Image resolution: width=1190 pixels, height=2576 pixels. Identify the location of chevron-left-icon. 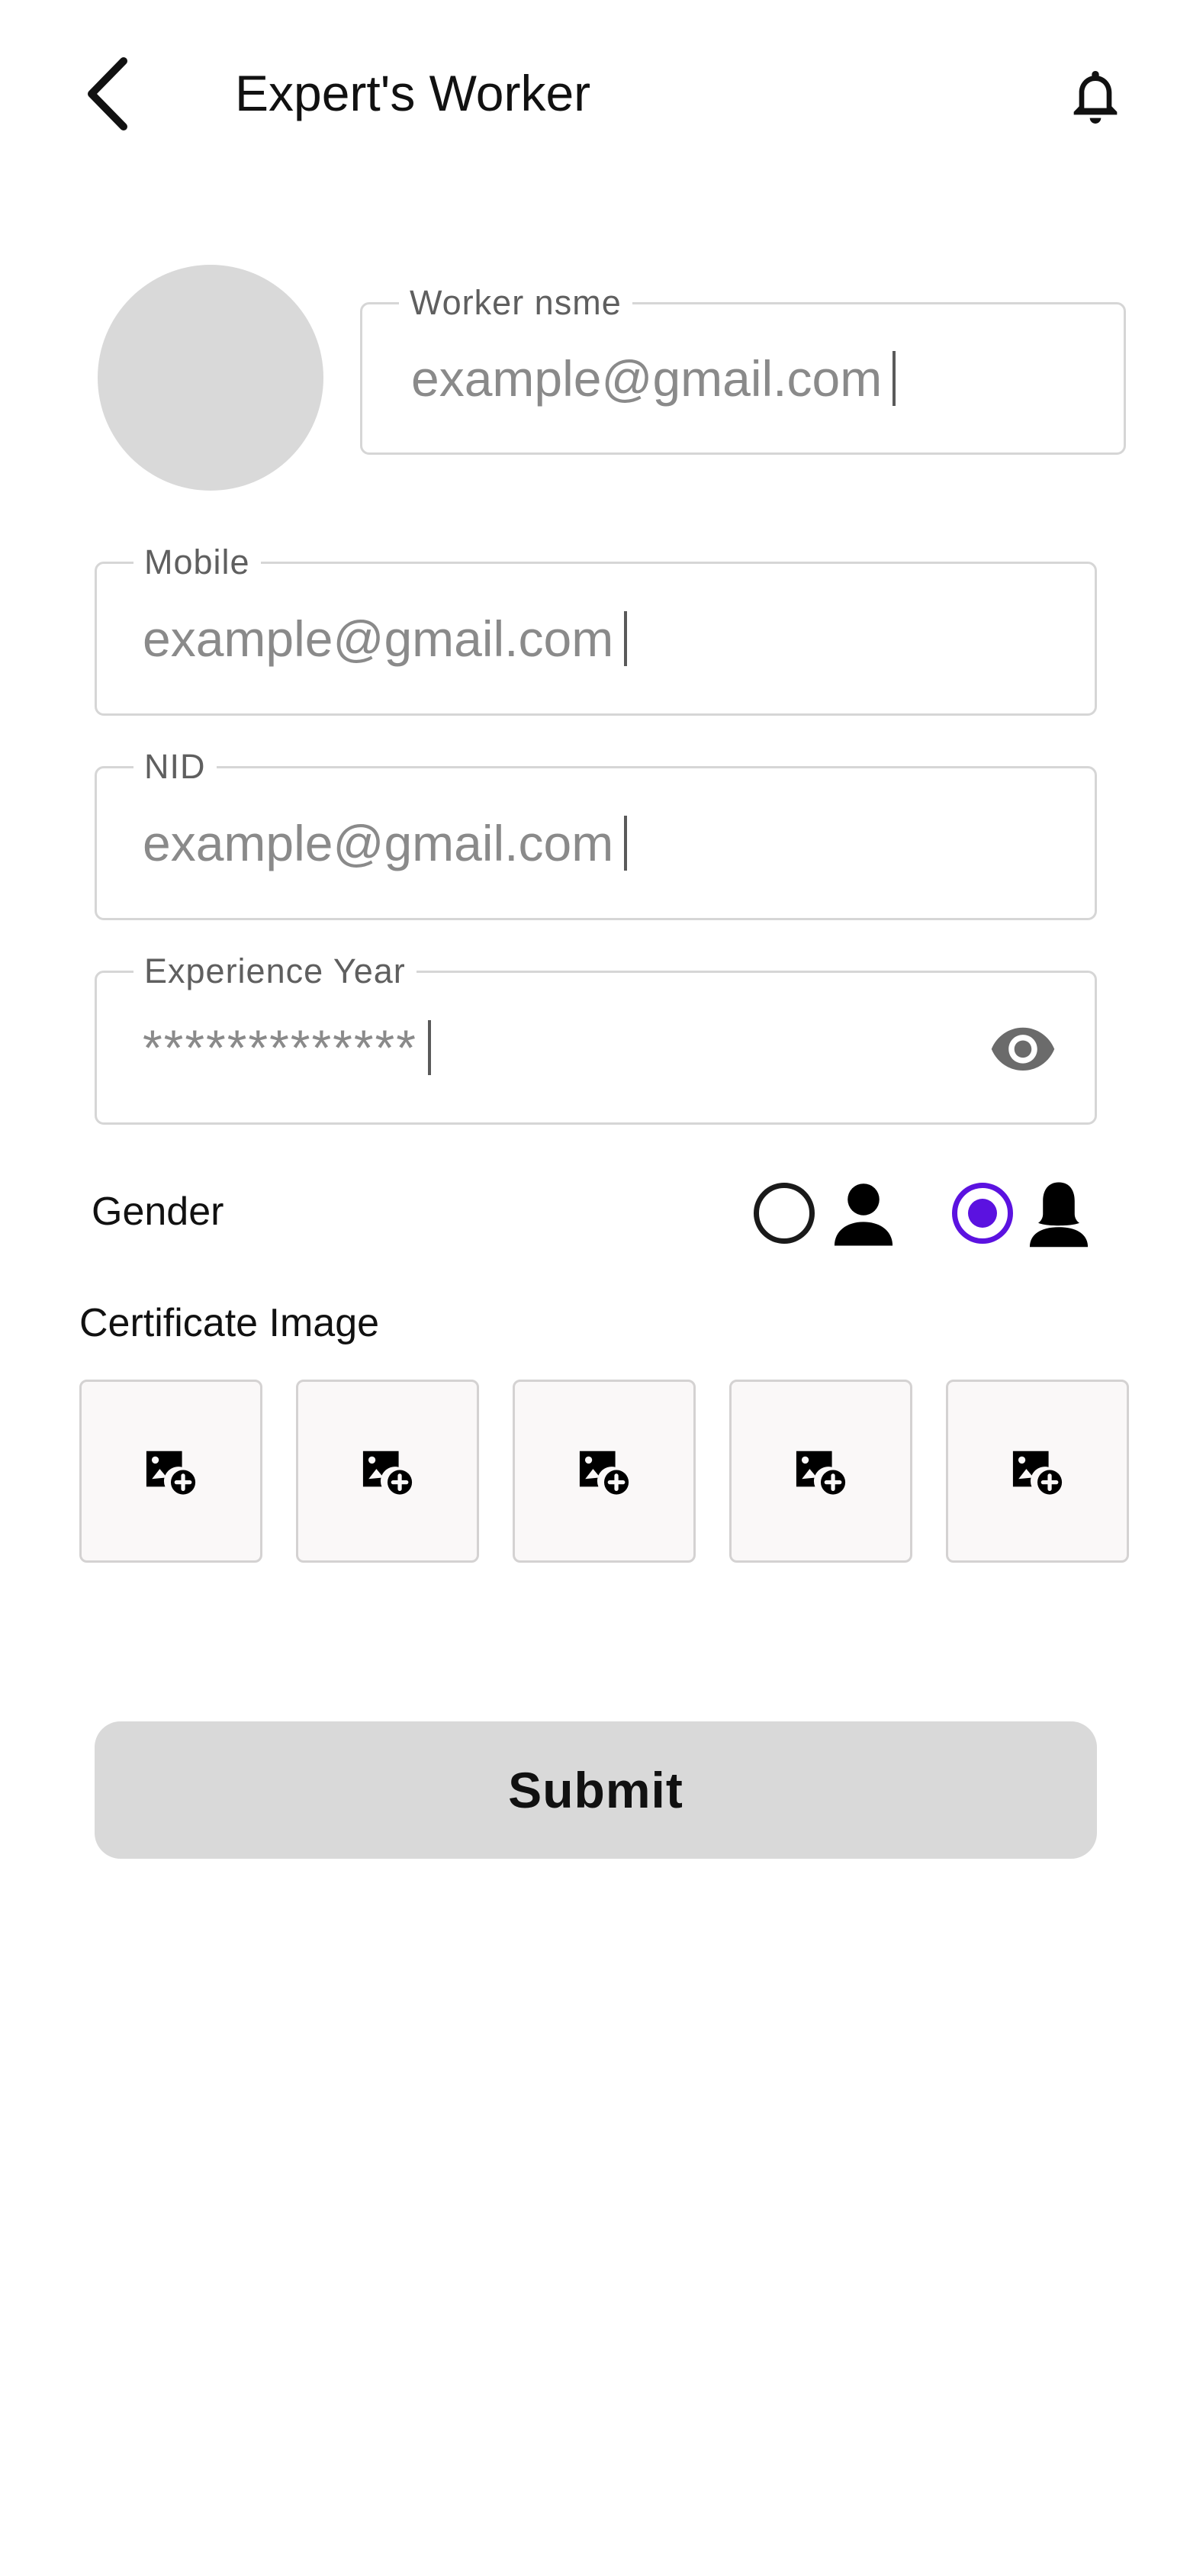
(107, 93).